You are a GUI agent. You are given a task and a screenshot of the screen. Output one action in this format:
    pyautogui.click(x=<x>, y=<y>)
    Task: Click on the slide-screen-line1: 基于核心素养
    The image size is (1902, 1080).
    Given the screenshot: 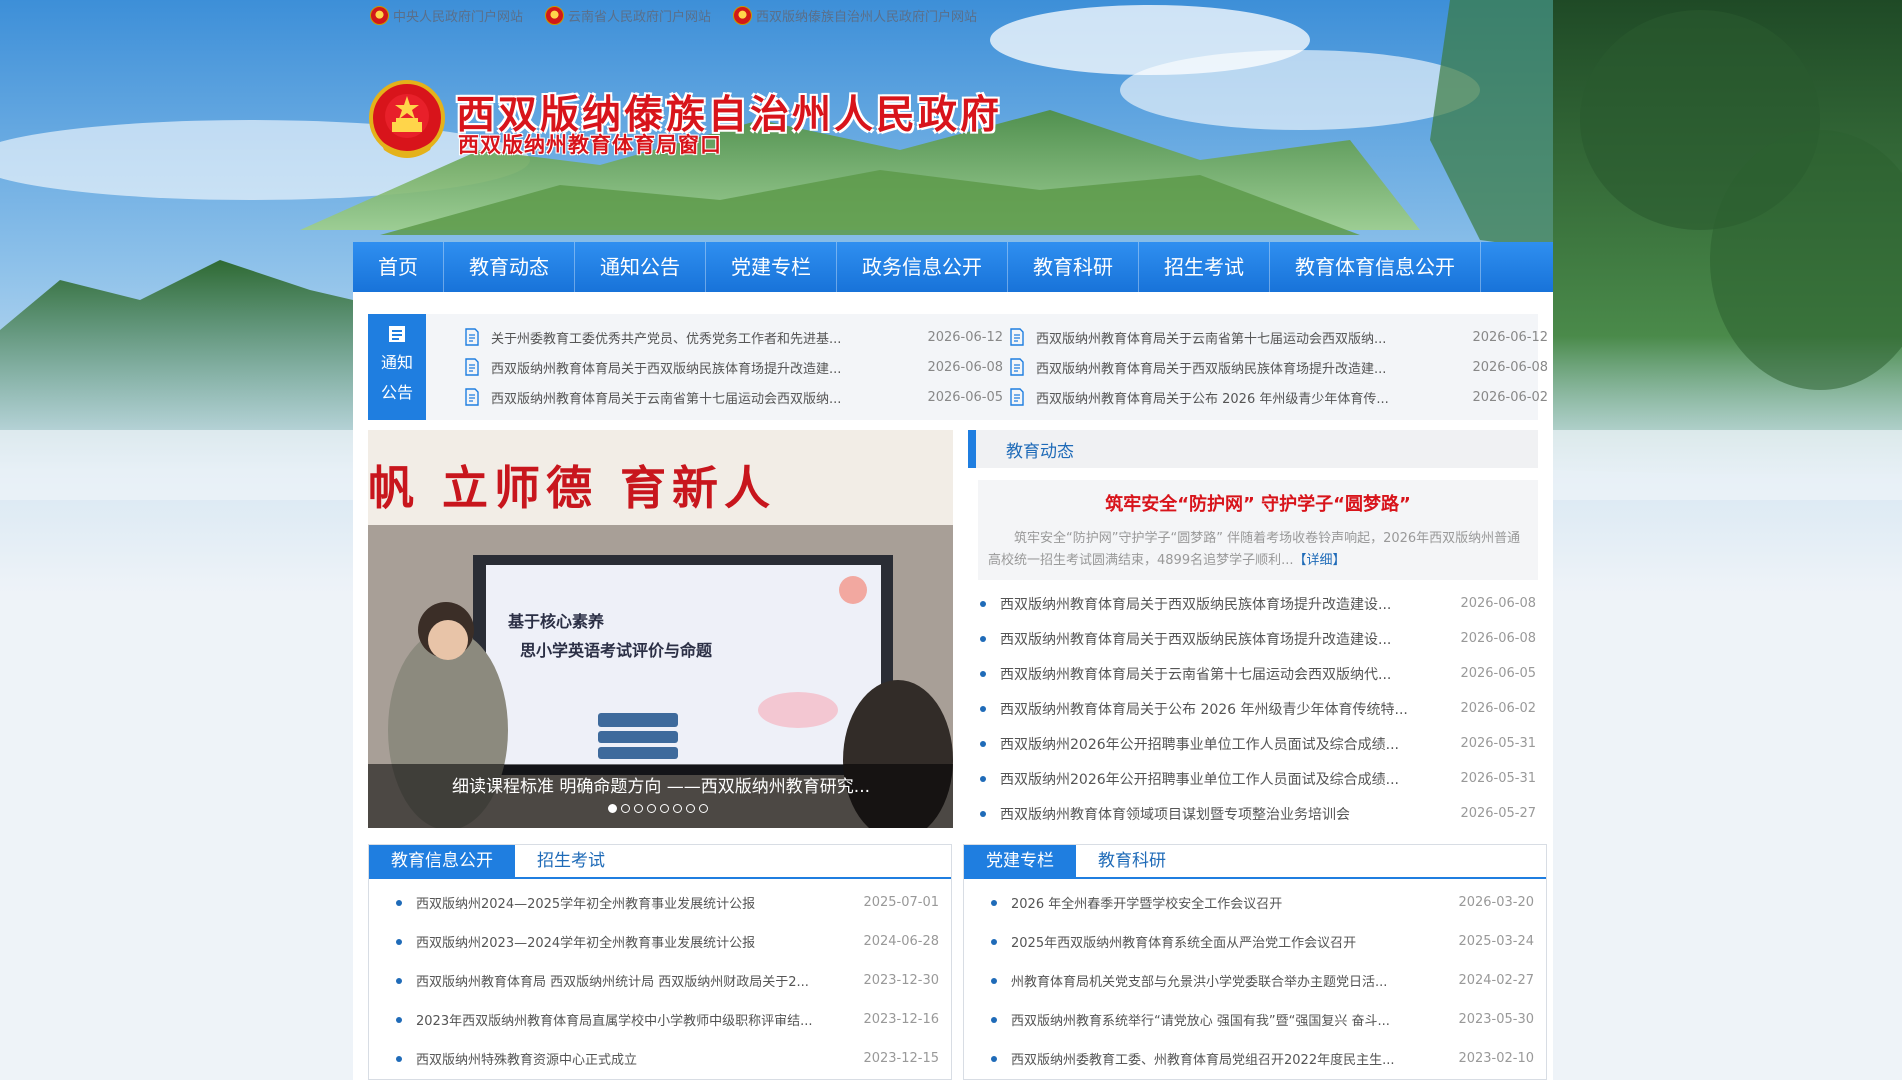 What is the action you would take?
    pyautogui.click(x=556, y=621)
    